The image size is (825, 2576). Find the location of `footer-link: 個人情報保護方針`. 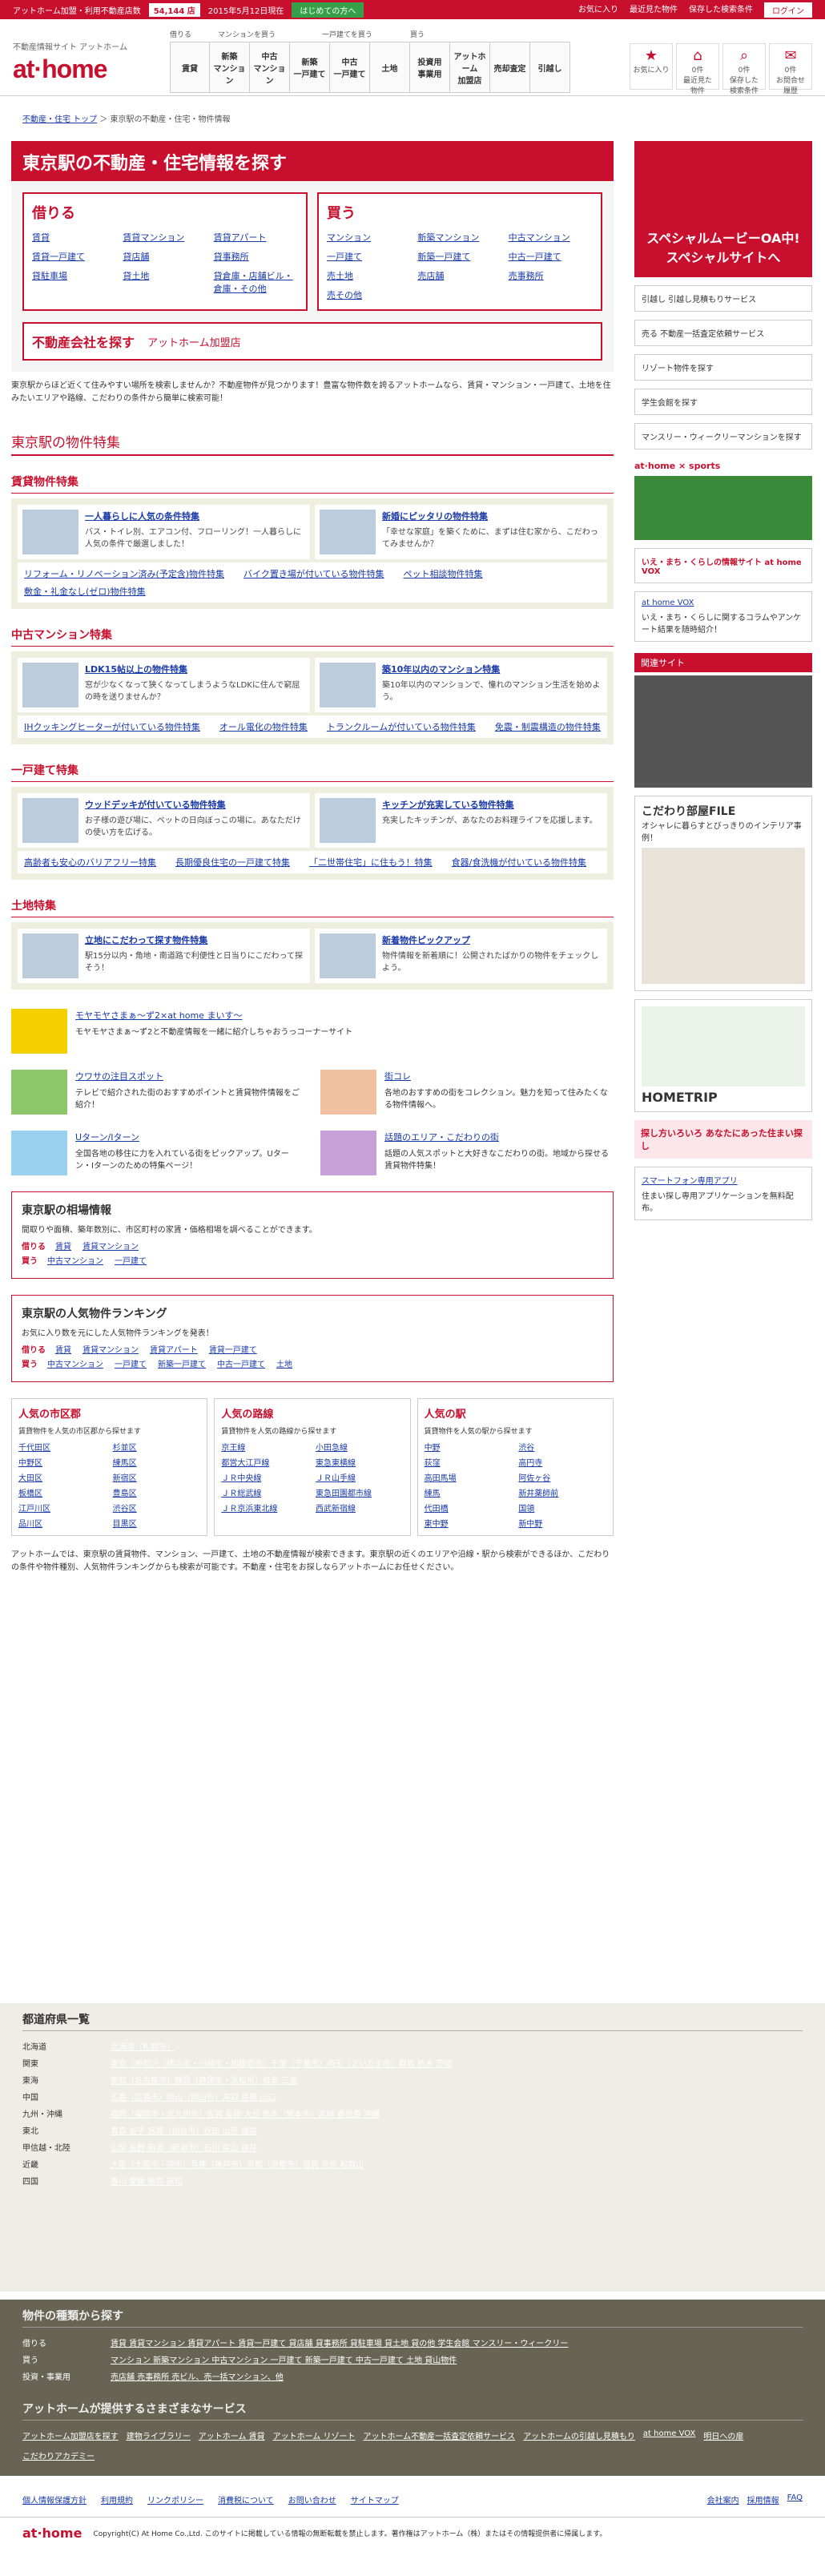

footer-link: 個人情報保護方針 is located at coordinates (54, 2499).